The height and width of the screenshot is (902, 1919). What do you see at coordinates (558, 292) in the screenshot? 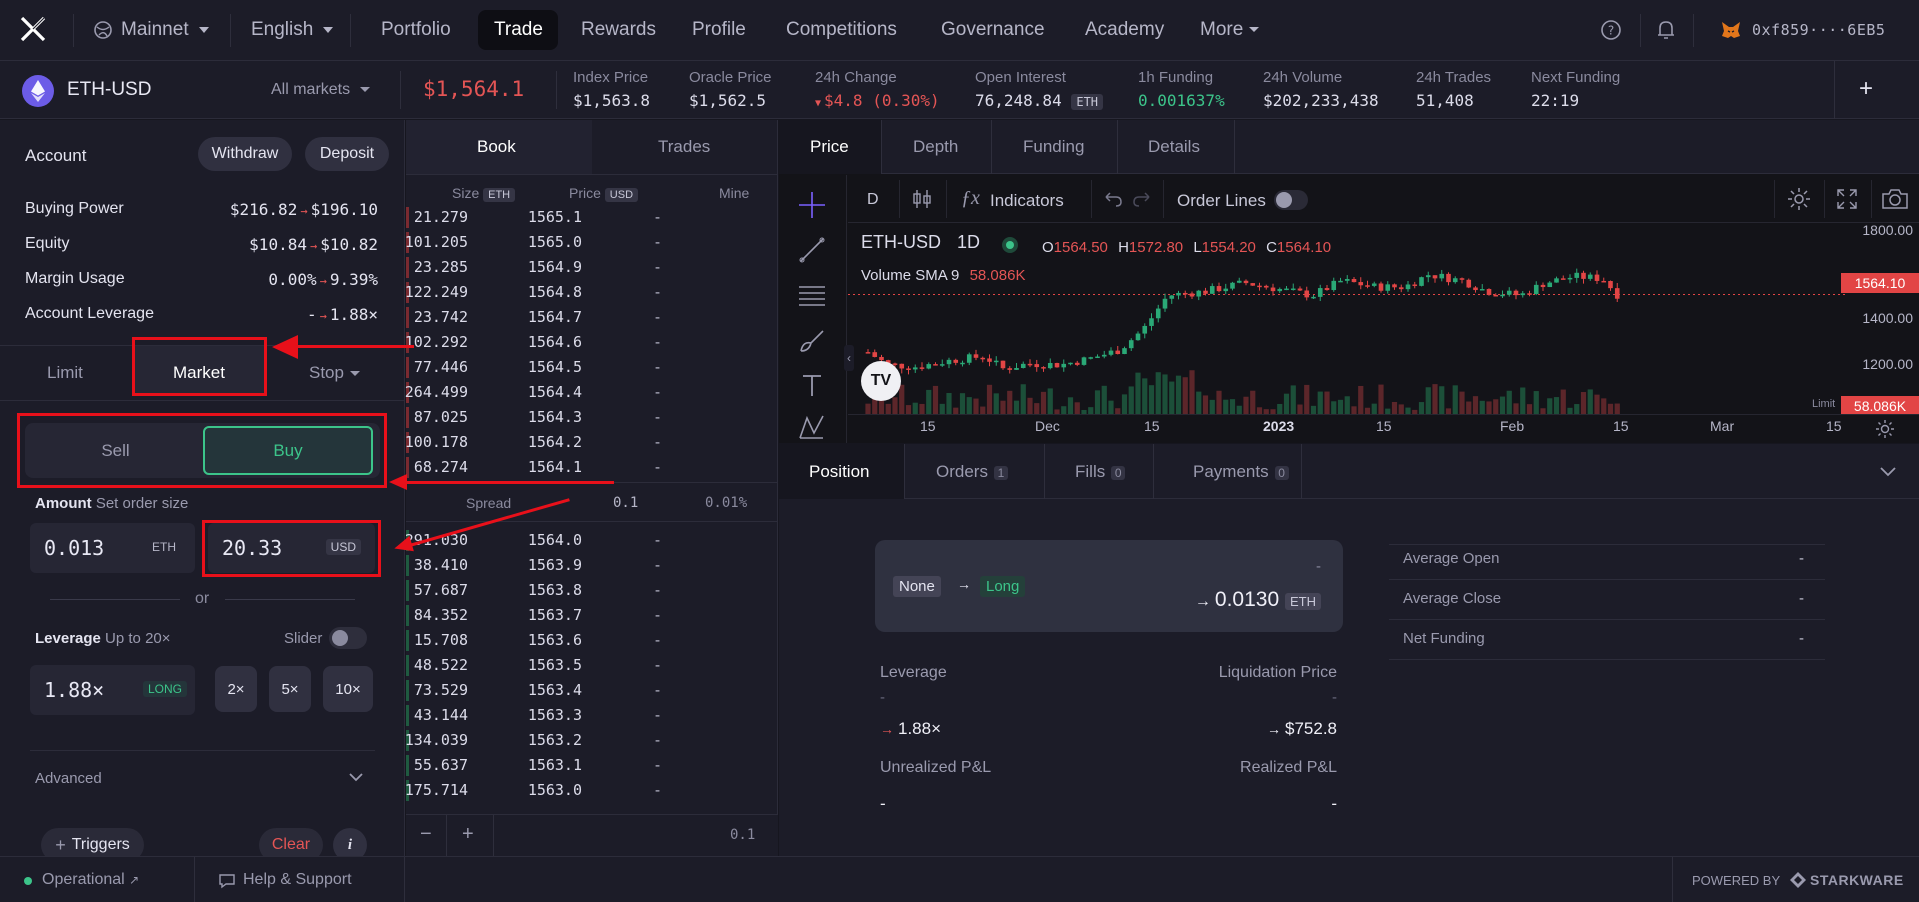
I see `ask-row: 122.249 1564.8 -` at bounding box center [558, 292].